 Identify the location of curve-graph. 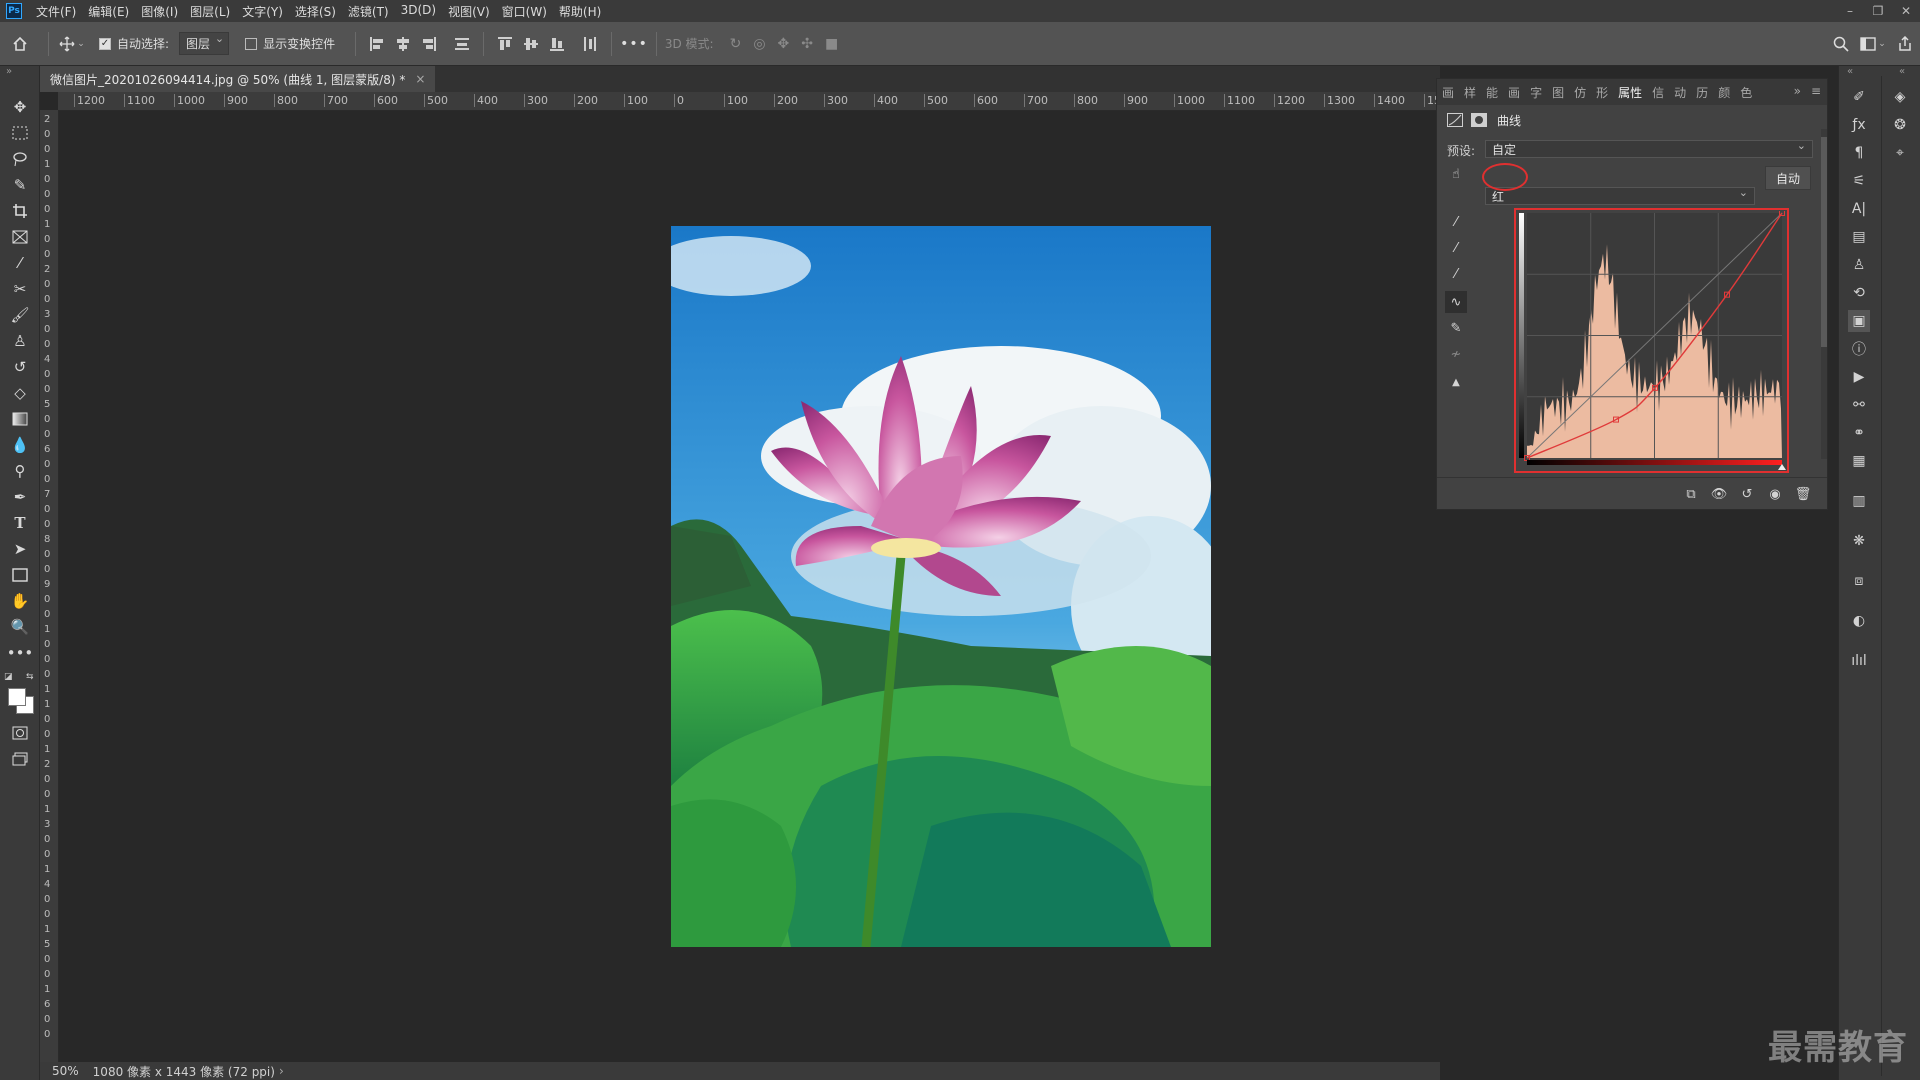
(1651, 340).